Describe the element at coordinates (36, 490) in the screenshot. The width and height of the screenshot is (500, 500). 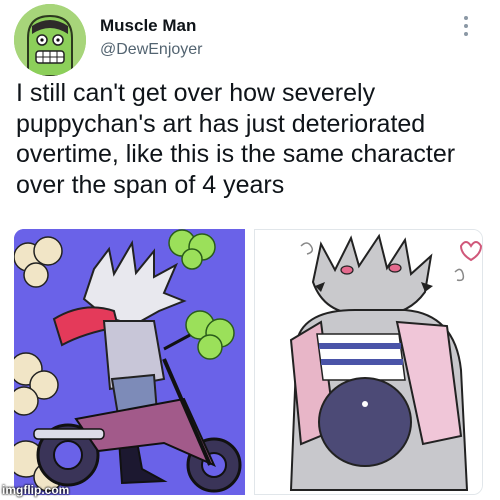
I see `imgflip-watermark: imgflip.com` at that location.